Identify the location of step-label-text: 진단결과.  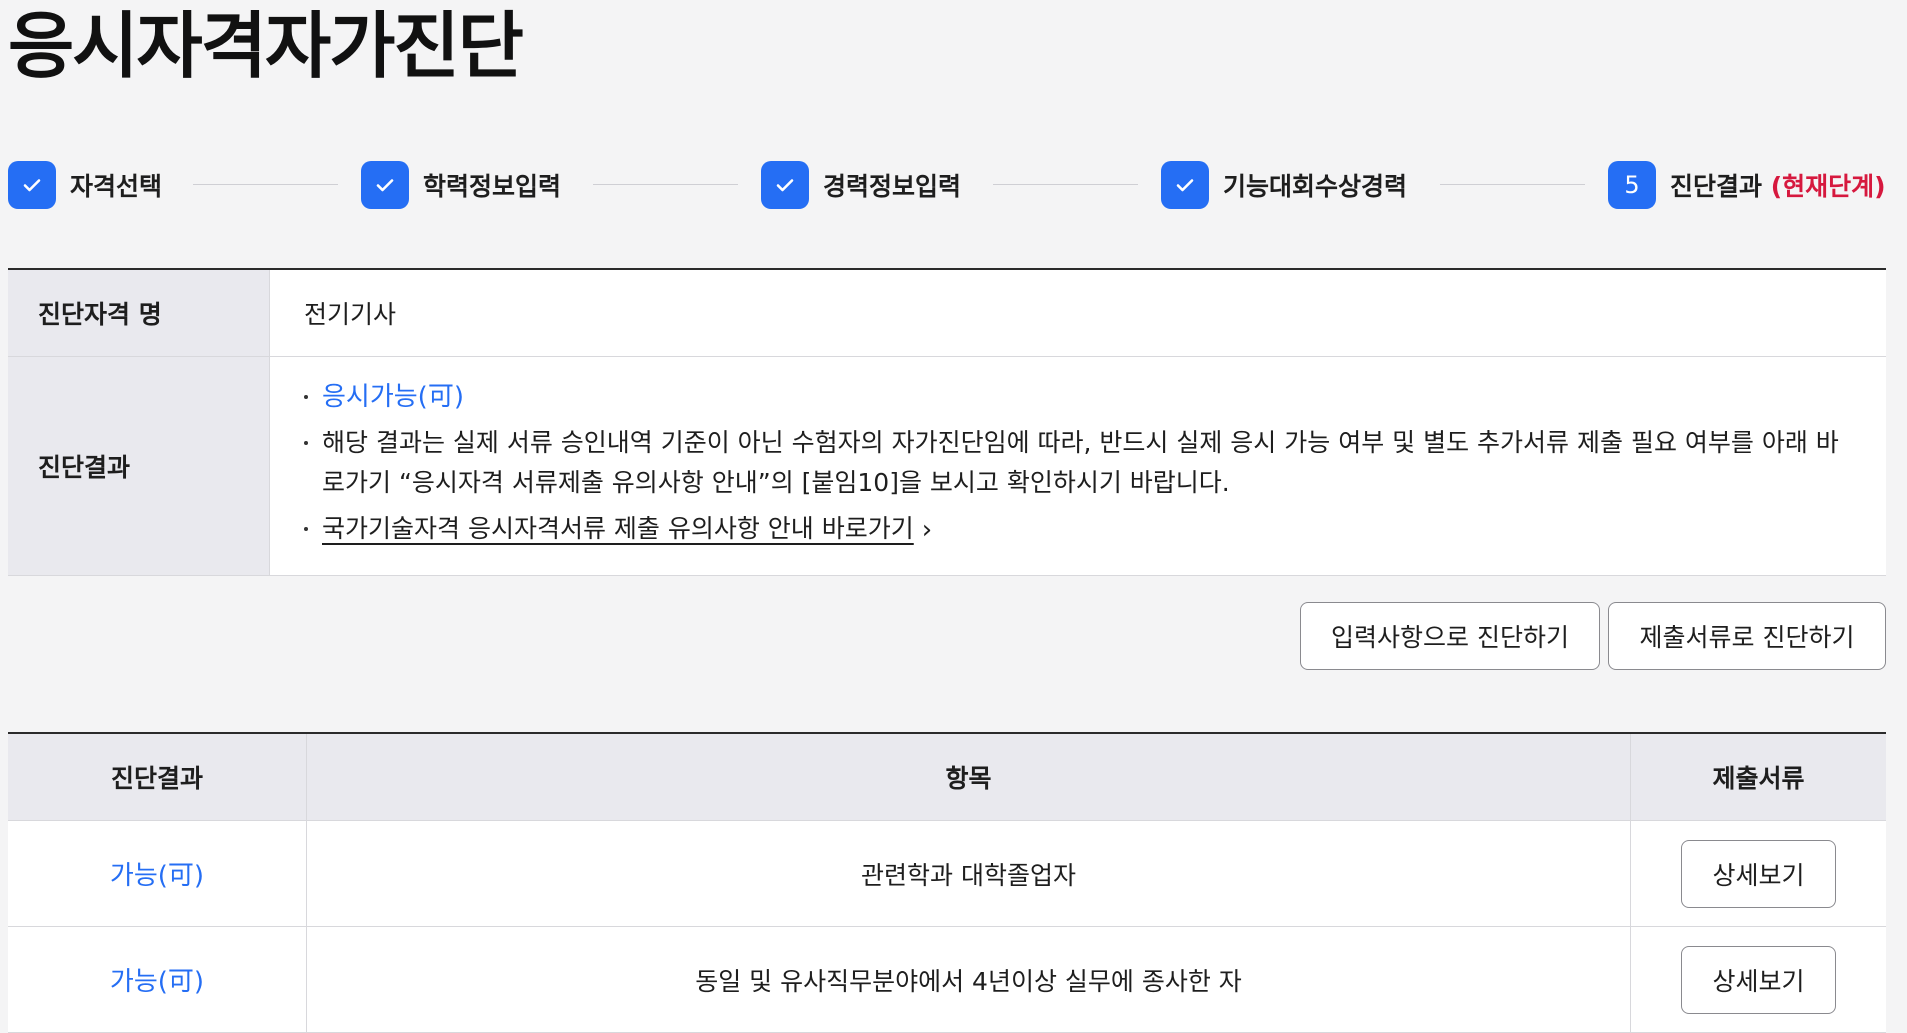
(1716, 186).